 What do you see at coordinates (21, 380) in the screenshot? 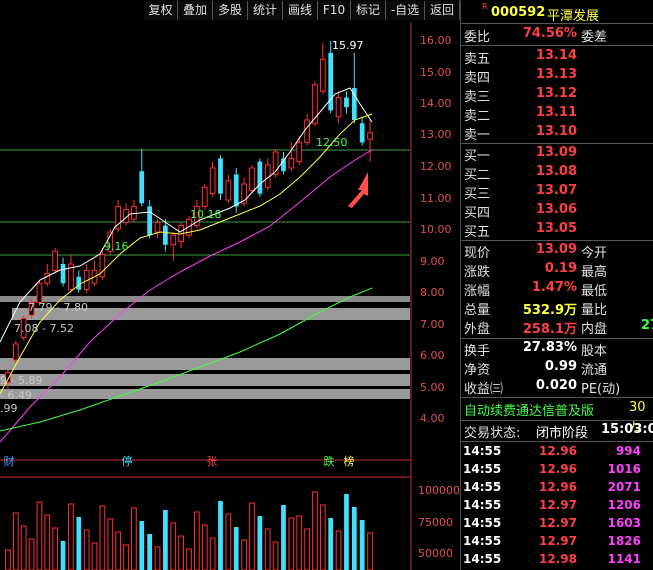
I see `chip-label: 9 - 5.89` at bounding box center [21, 380].